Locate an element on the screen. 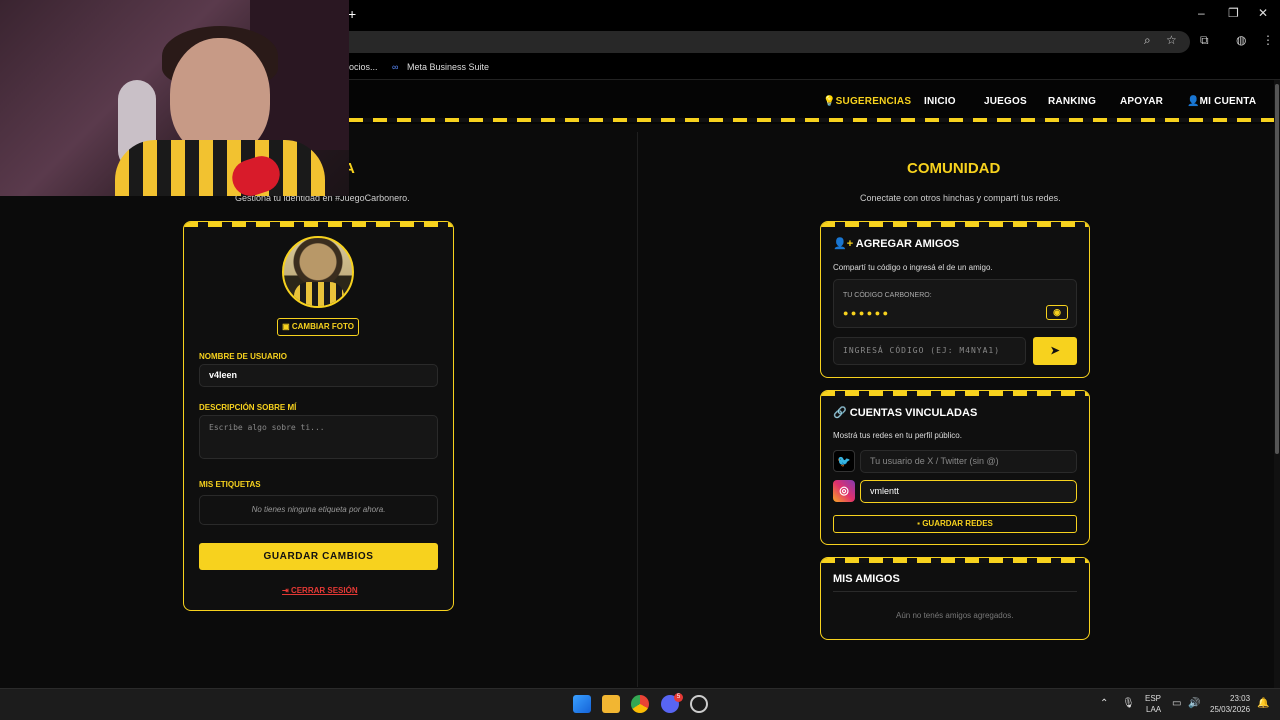 The width and height of the screenshot is (1280, 720). username-field: v4leen is located at coordinates (318, 375).